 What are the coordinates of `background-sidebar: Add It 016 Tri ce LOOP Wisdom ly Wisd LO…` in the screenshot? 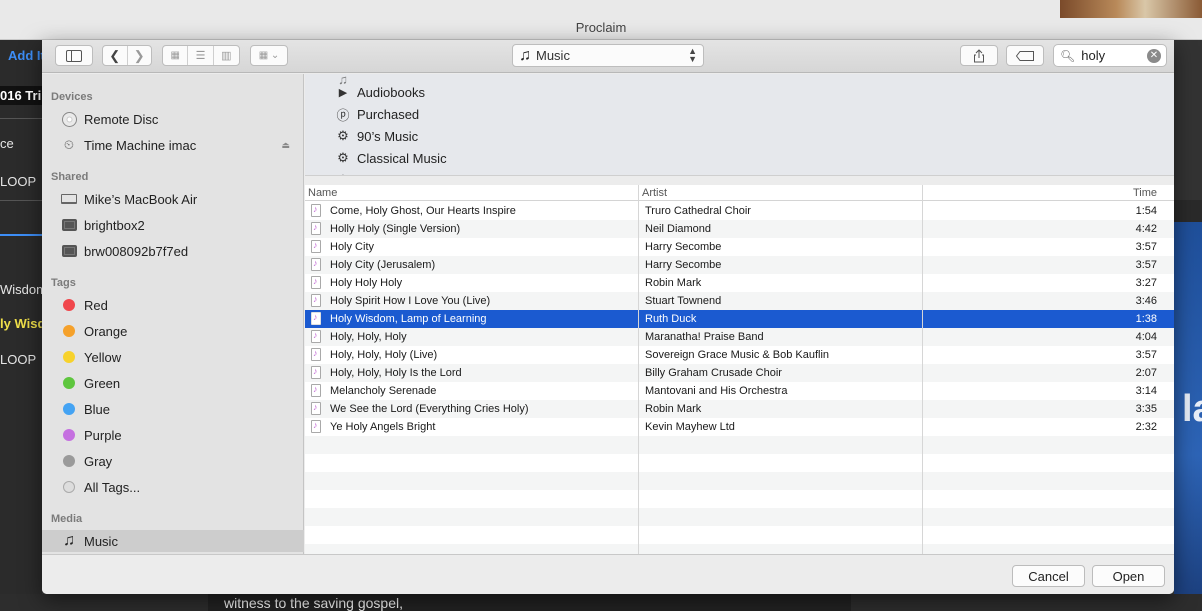 It's located at (21, 325).